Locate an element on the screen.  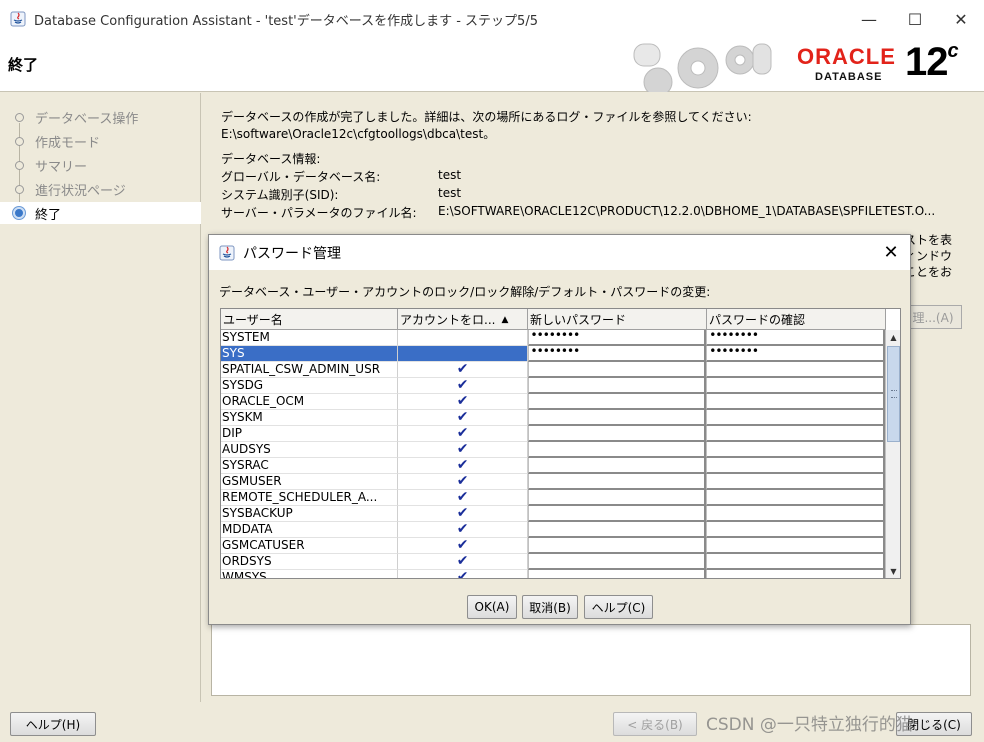
column-header-new-password: 新しいパスワード is located at coordinates (617, 319).